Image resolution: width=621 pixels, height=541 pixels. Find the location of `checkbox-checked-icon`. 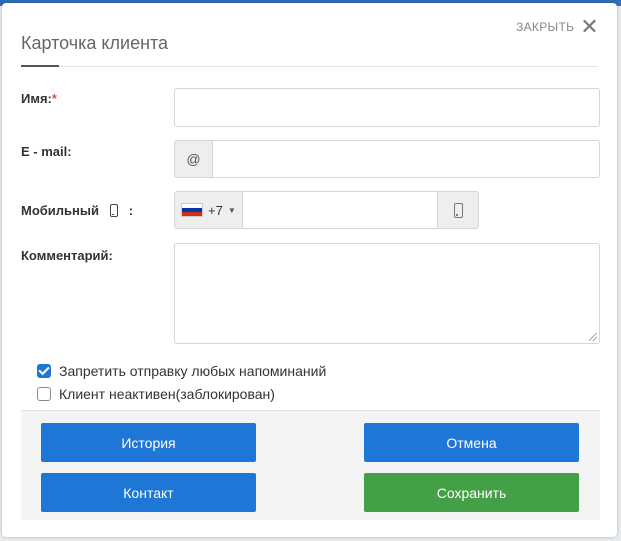

checkbox-checked-icon is located at coordinates (44, 371).